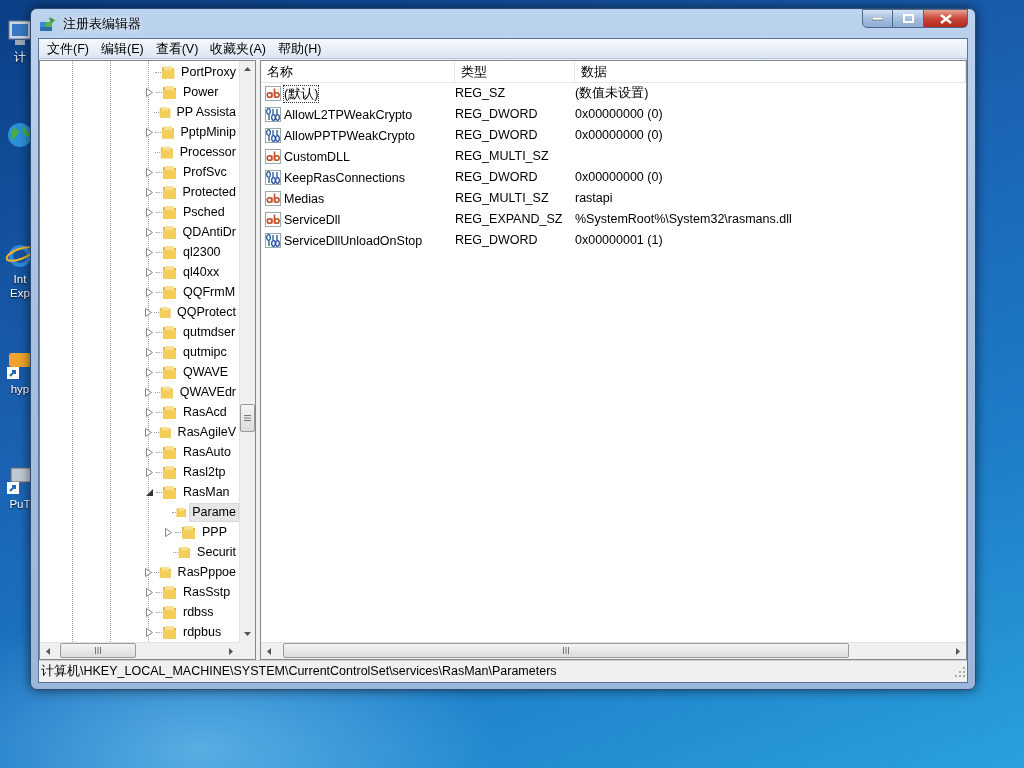 This screenshot has height=768, width=1024. What do you see at coordinates (209, 292) in the screenshot?
I see `tree-item: QQFrmM` at bounding box center [209, 292].